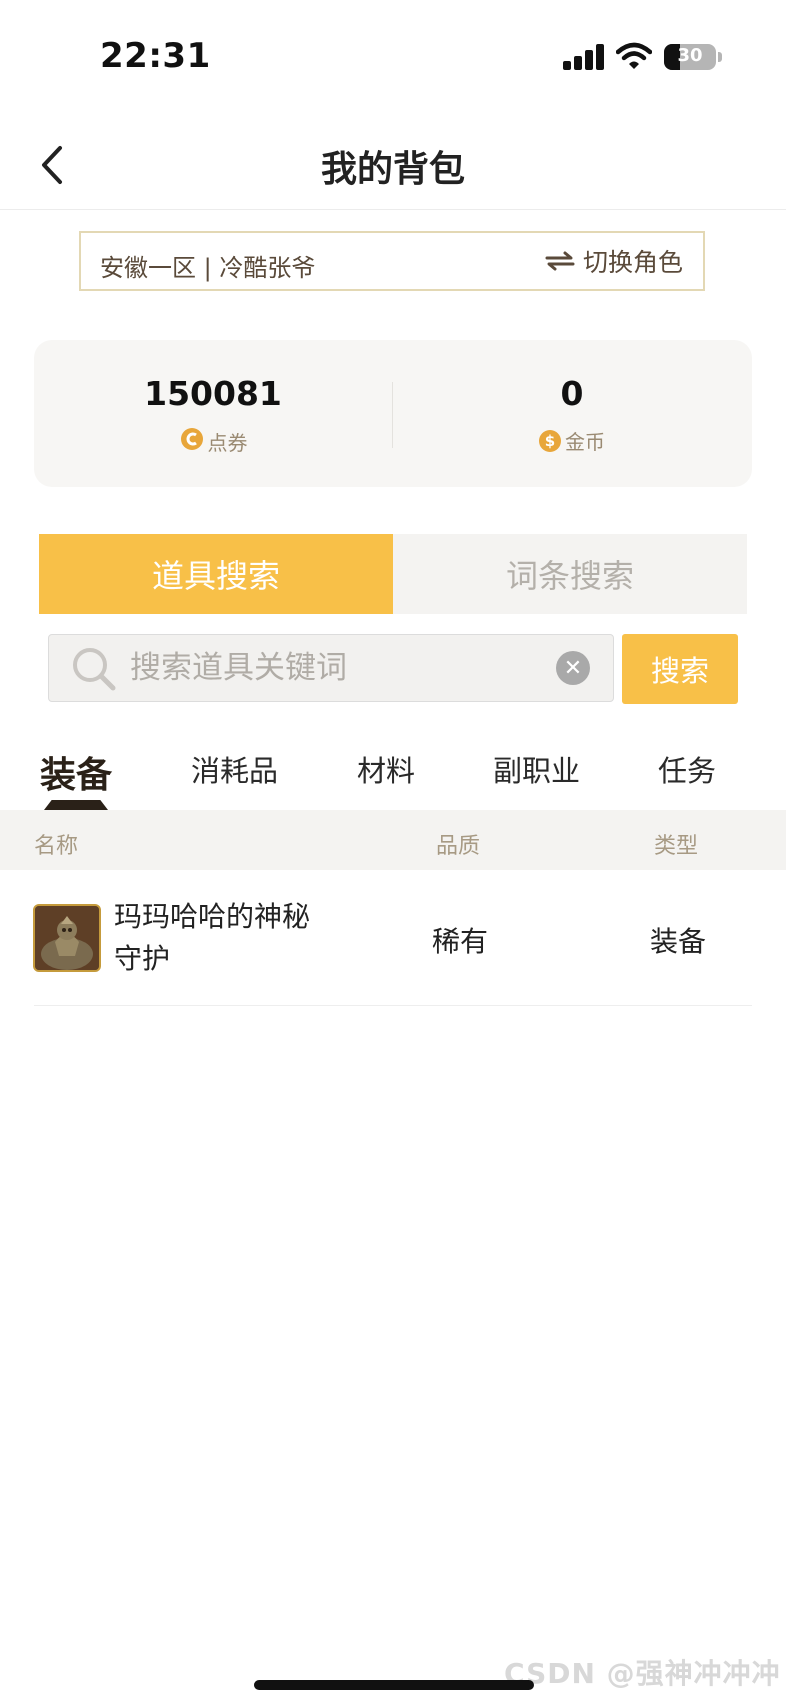 The width and height of the screenshot is (786, 1704). I want to click on switch-role-button: 切换角色, so click(614, 261).